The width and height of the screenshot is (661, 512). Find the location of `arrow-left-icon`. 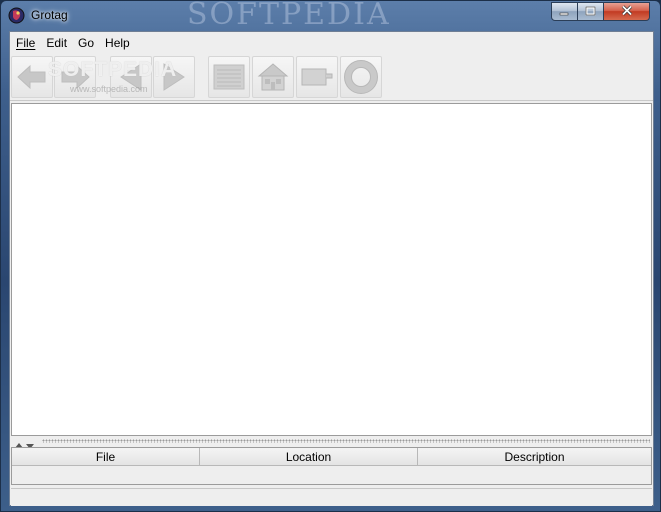

arrow-left-icon is located at coordinates (32, 77).